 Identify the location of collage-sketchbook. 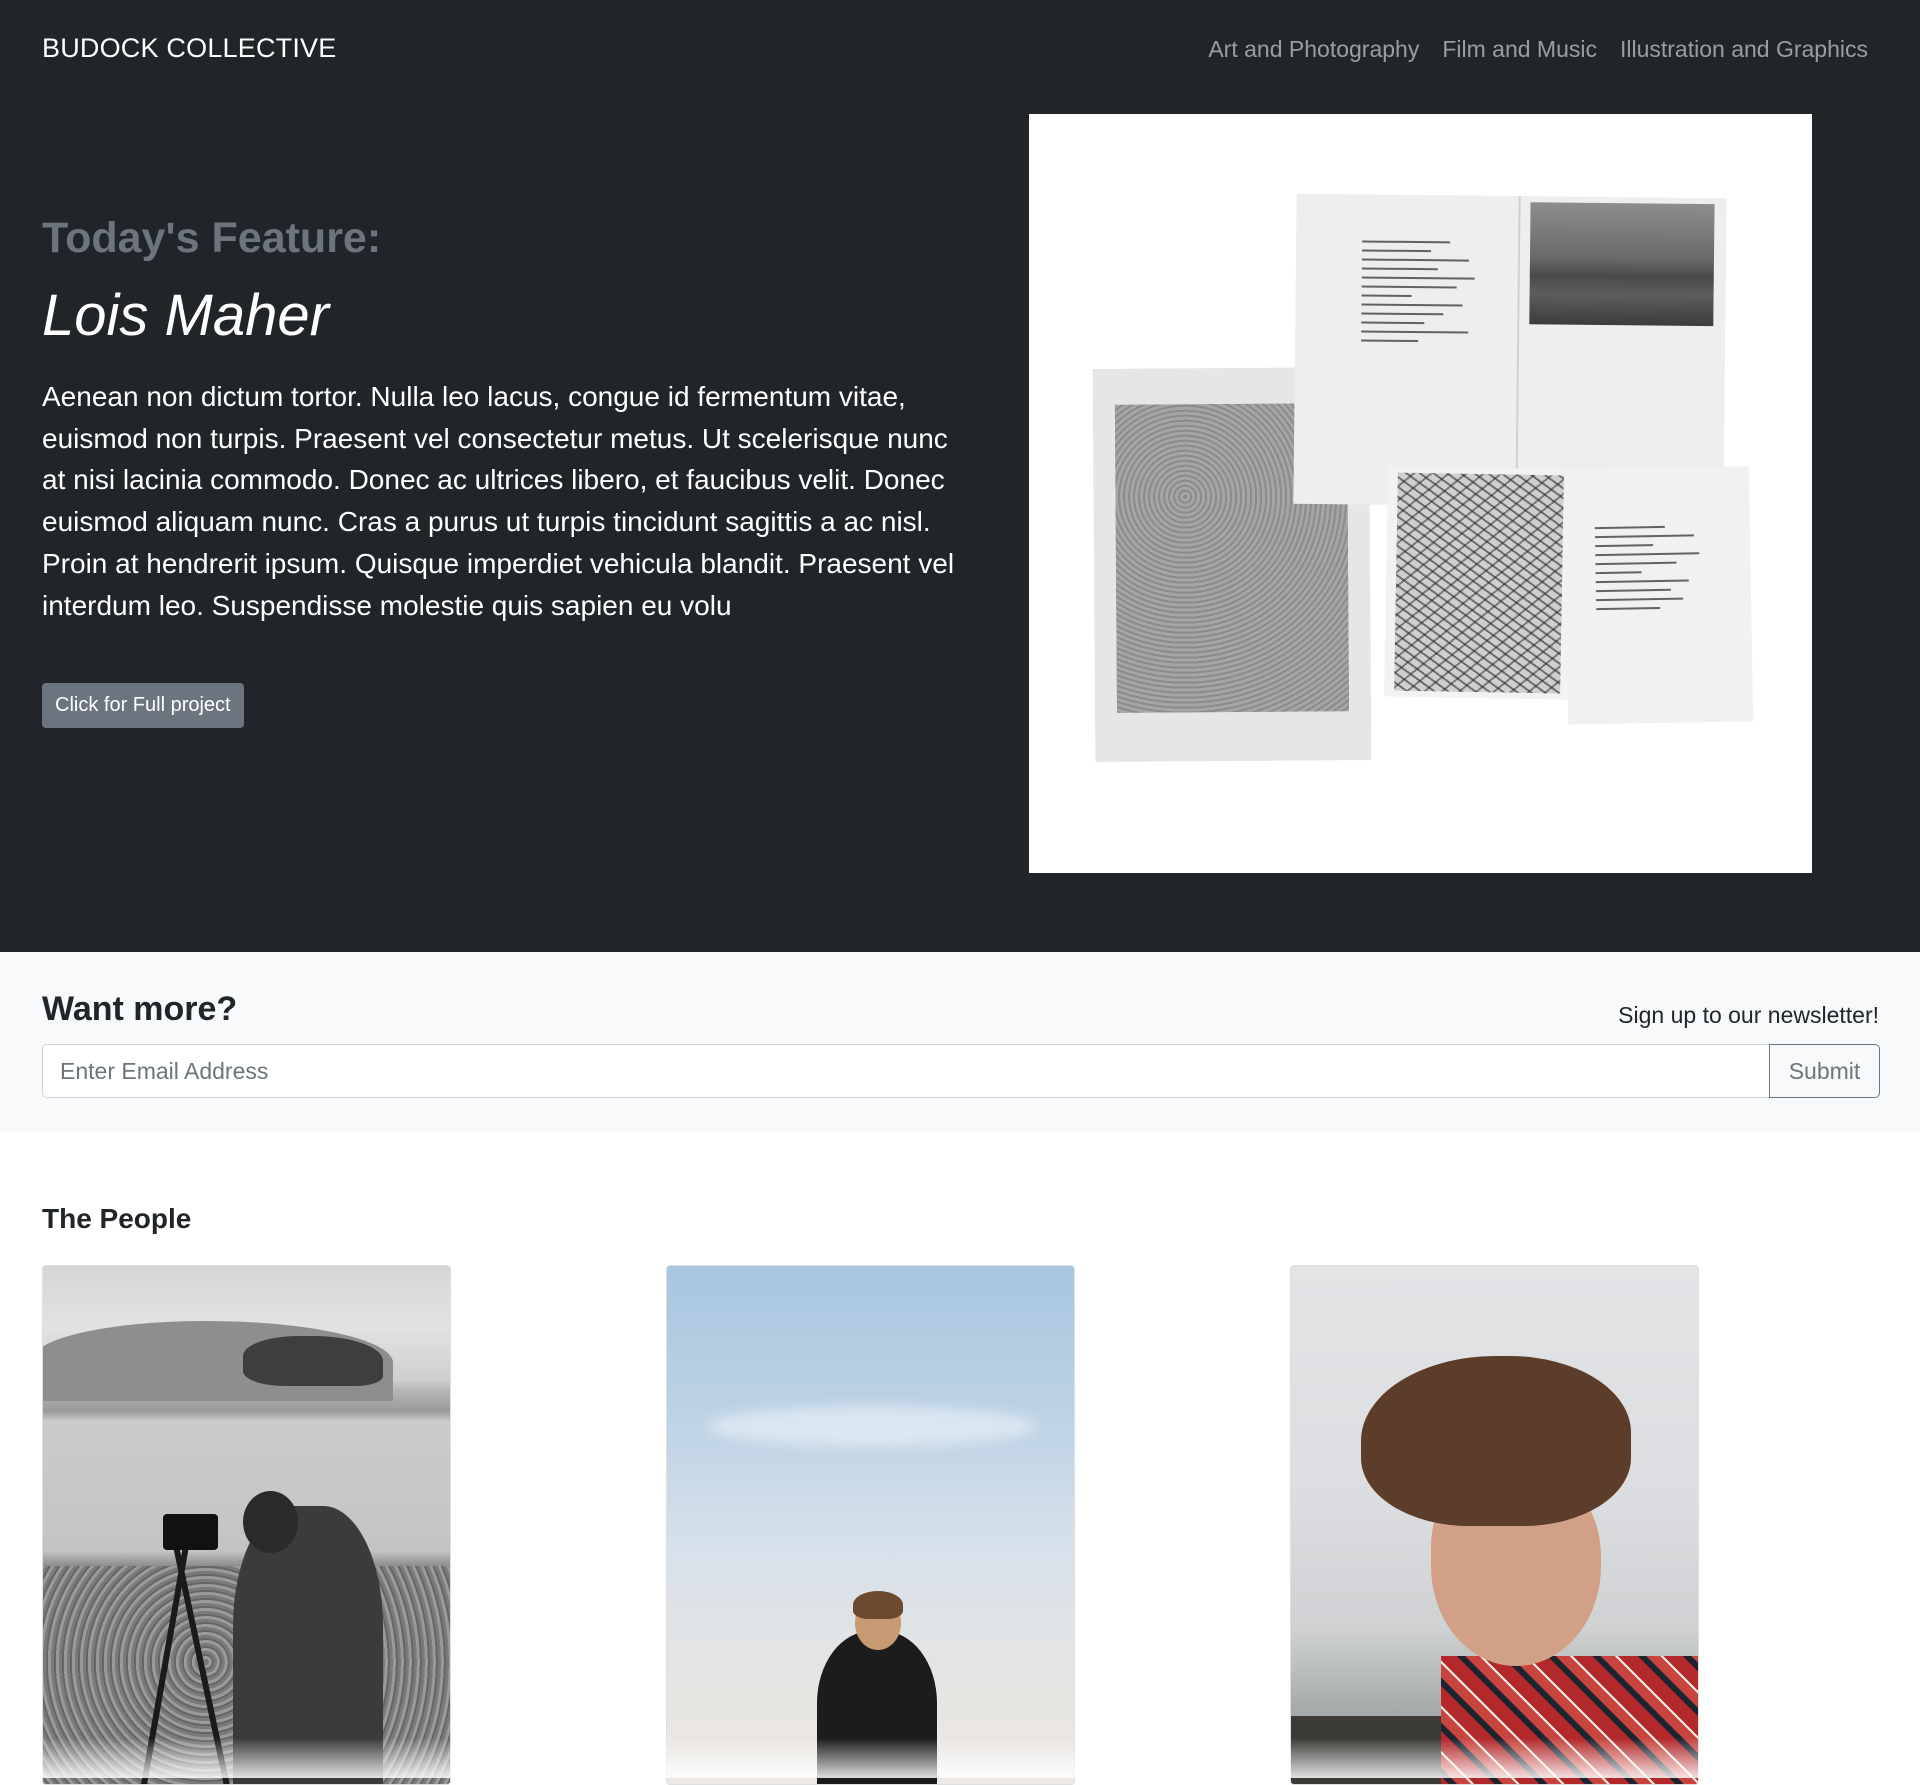
(1509, 351).